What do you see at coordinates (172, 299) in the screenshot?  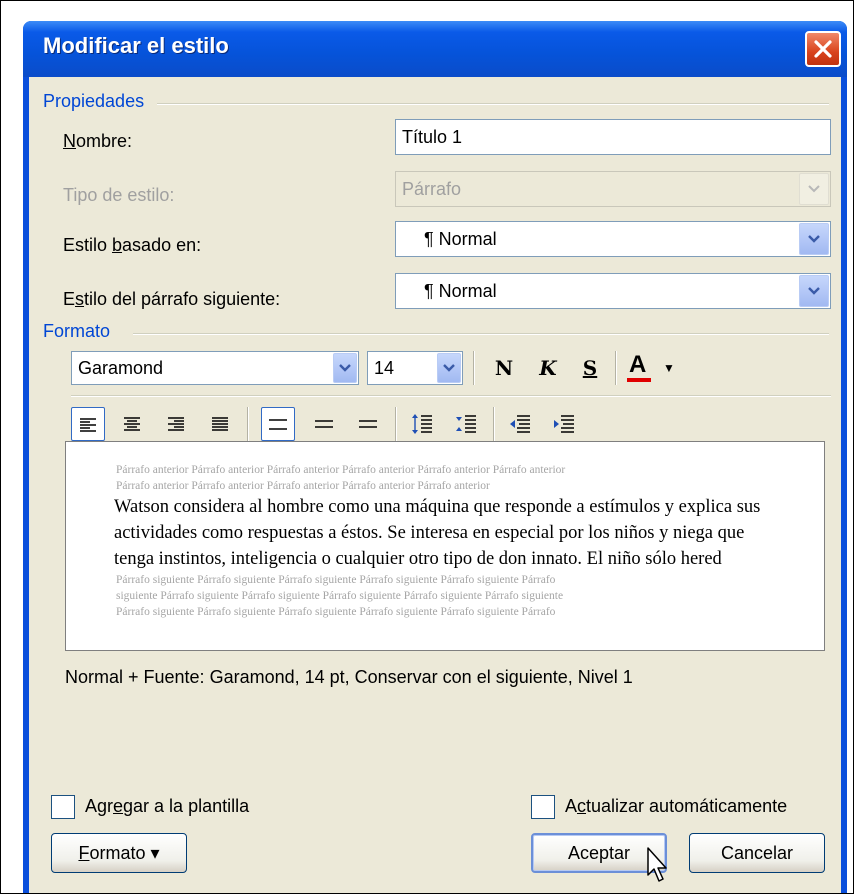 I see `next-paragraph-label: Estilo del párrafo siguiente:` at bounding box center [172, 299].